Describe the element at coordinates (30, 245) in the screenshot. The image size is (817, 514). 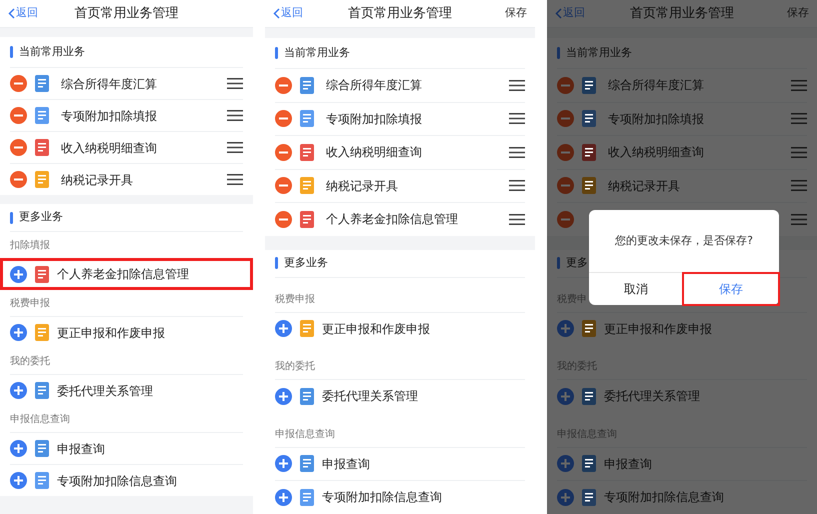
I see `group-label: 扣除填报` at that location.